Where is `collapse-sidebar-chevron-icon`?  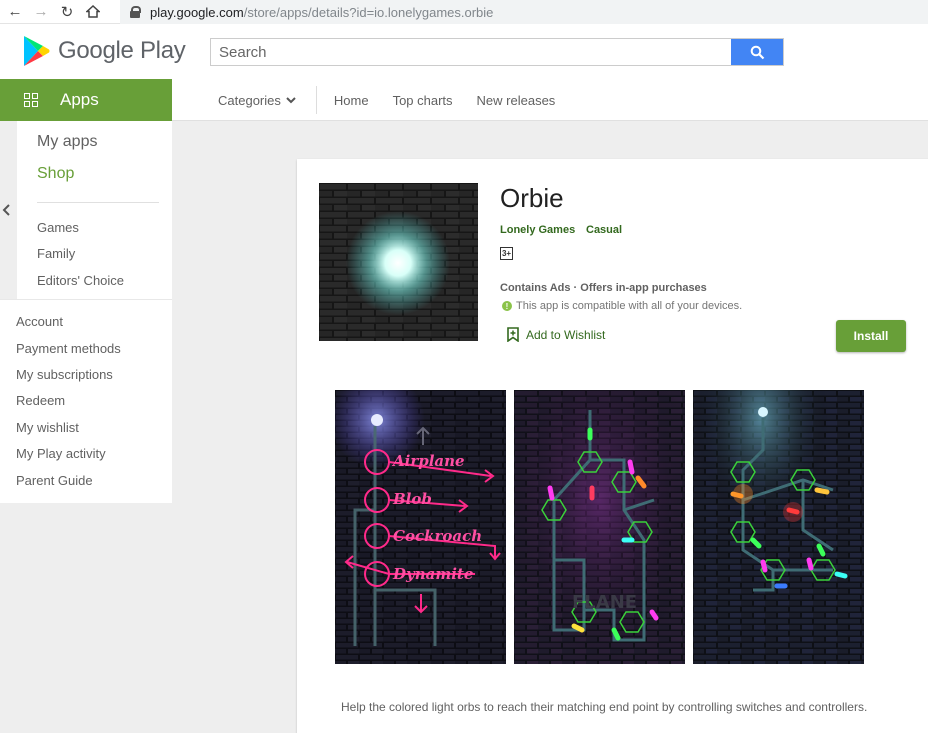 collapse-sidebar-chevron-icon is located at coordinates (6, 210).